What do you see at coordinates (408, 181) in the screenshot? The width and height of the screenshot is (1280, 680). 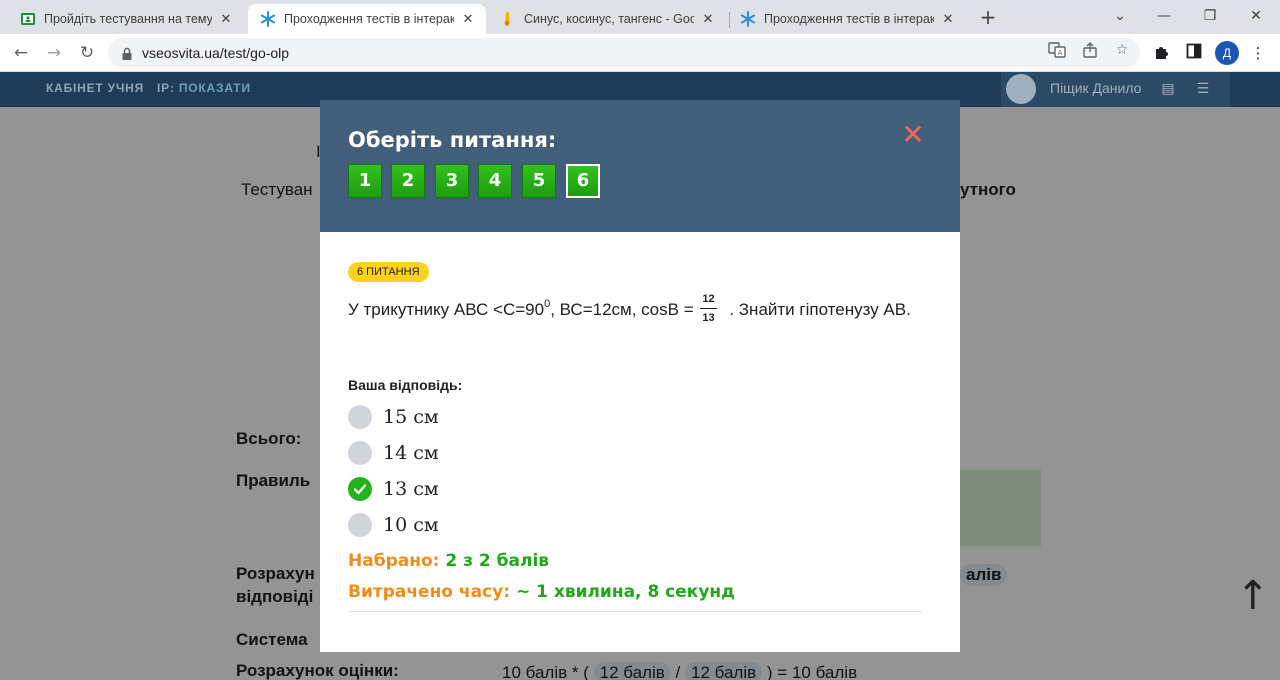 I see `question-nav-2: 2` at bounding box center [408, 181].